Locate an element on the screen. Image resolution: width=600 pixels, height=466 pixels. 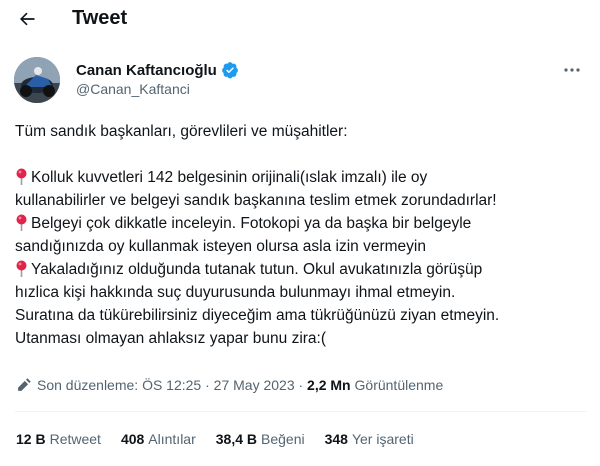
quote-stat: 408 Alıntılar is located at coordinates (158, 439).